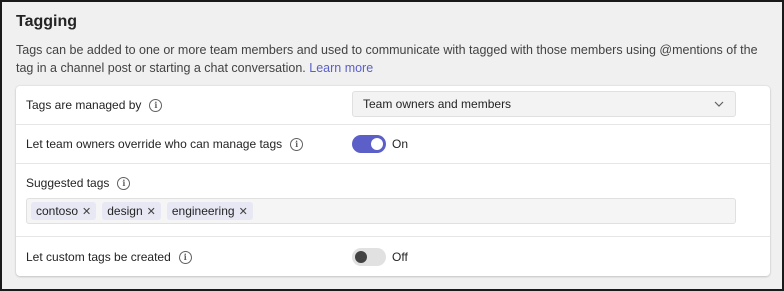 The height and width of the screenshot is (291, 784). What do you see at coordinates (400, 257) in the screenshot?
I see `custom-tags-state: Off` at bounding box center [400, 257].